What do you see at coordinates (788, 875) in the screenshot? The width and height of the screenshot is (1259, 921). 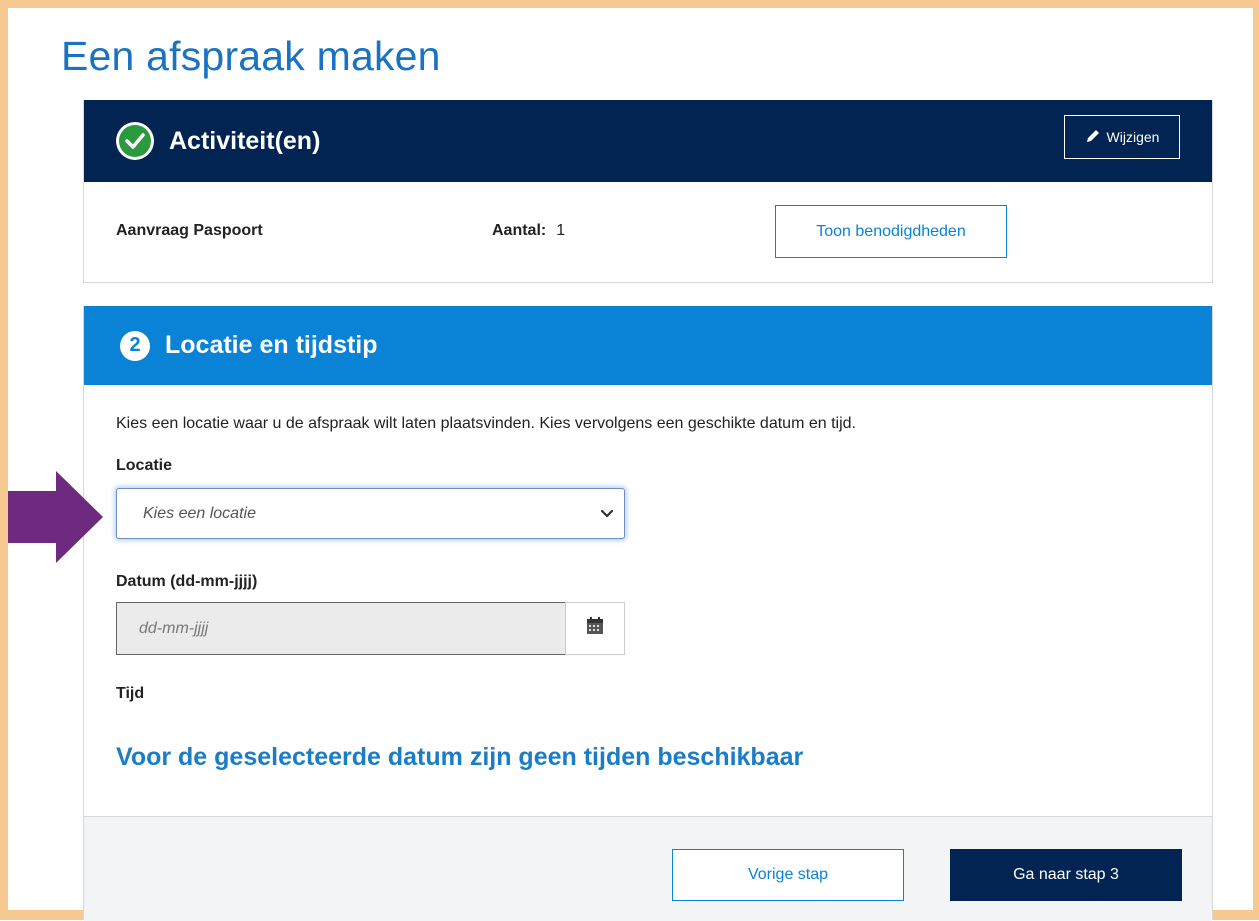 I see `previous-step-button: Vorige stap` at bounding box center [788, 875].